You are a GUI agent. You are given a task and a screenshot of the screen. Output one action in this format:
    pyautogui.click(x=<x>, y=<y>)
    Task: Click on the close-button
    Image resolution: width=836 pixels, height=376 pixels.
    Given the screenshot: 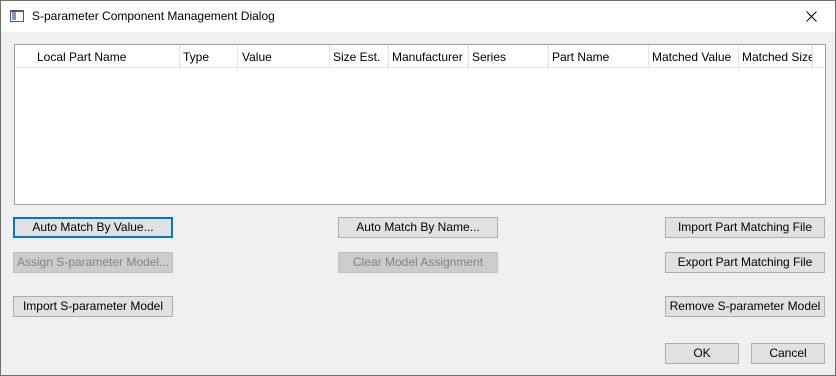 What is the action you would take?
    pyautogui.click(x=812, y=16)
    